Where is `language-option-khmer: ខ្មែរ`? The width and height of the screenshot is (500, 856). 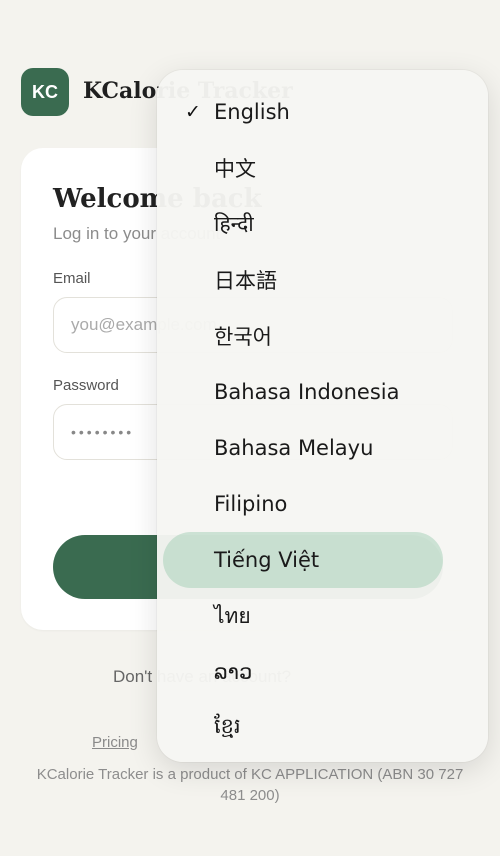
language-option-khmer: ខ្មែរ is located at coordinates (322, 728).